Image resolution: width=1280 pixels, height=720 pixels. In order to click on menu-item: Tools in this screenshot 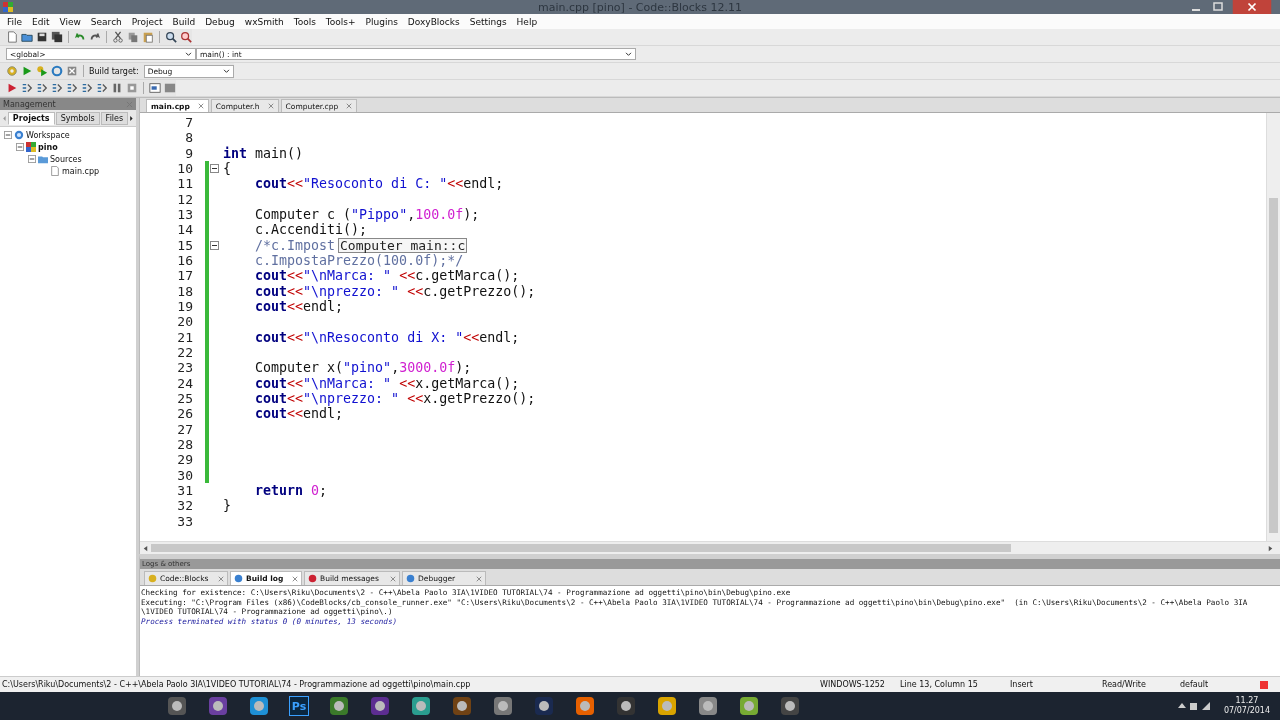, I will do `click(304, 21)`.